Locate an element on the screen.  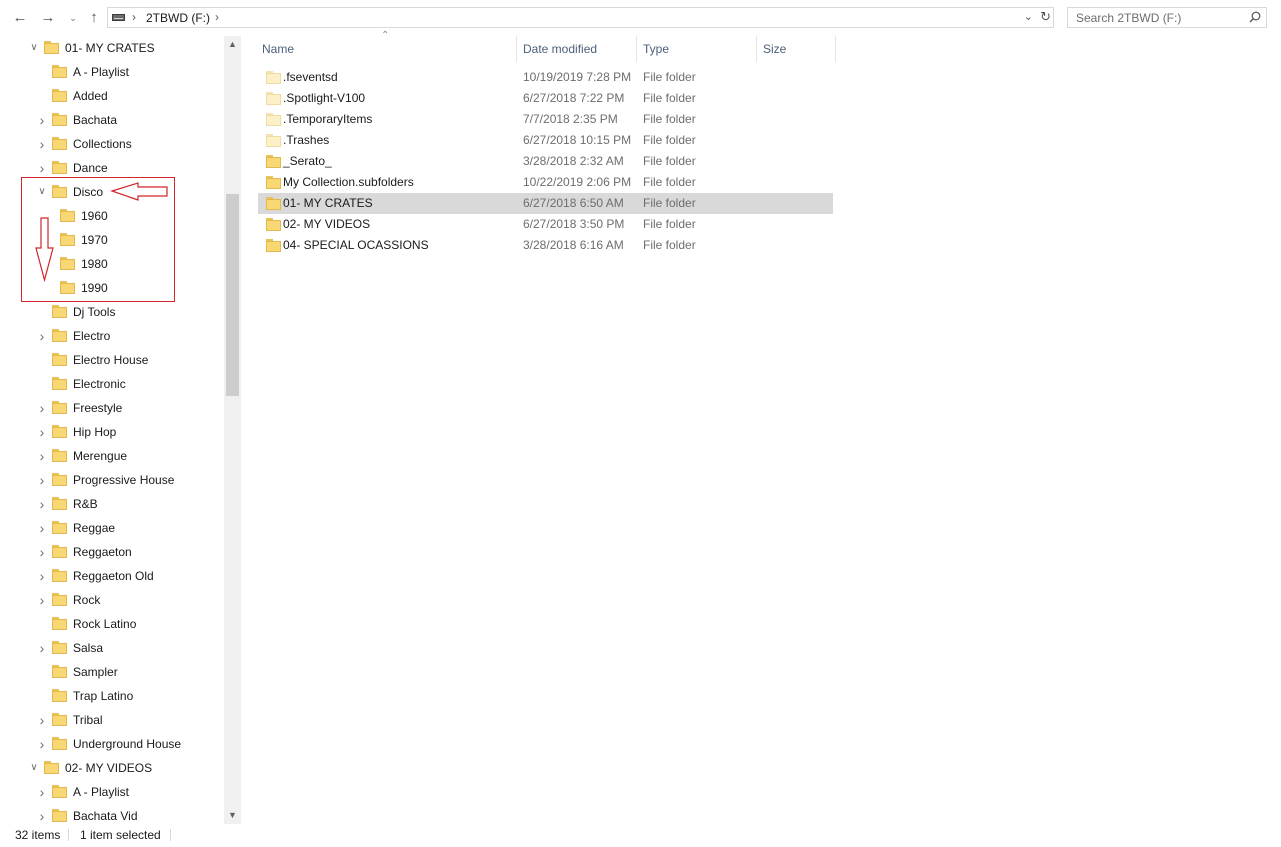
scrollbar-thumb is located at coordinates (232, 295).